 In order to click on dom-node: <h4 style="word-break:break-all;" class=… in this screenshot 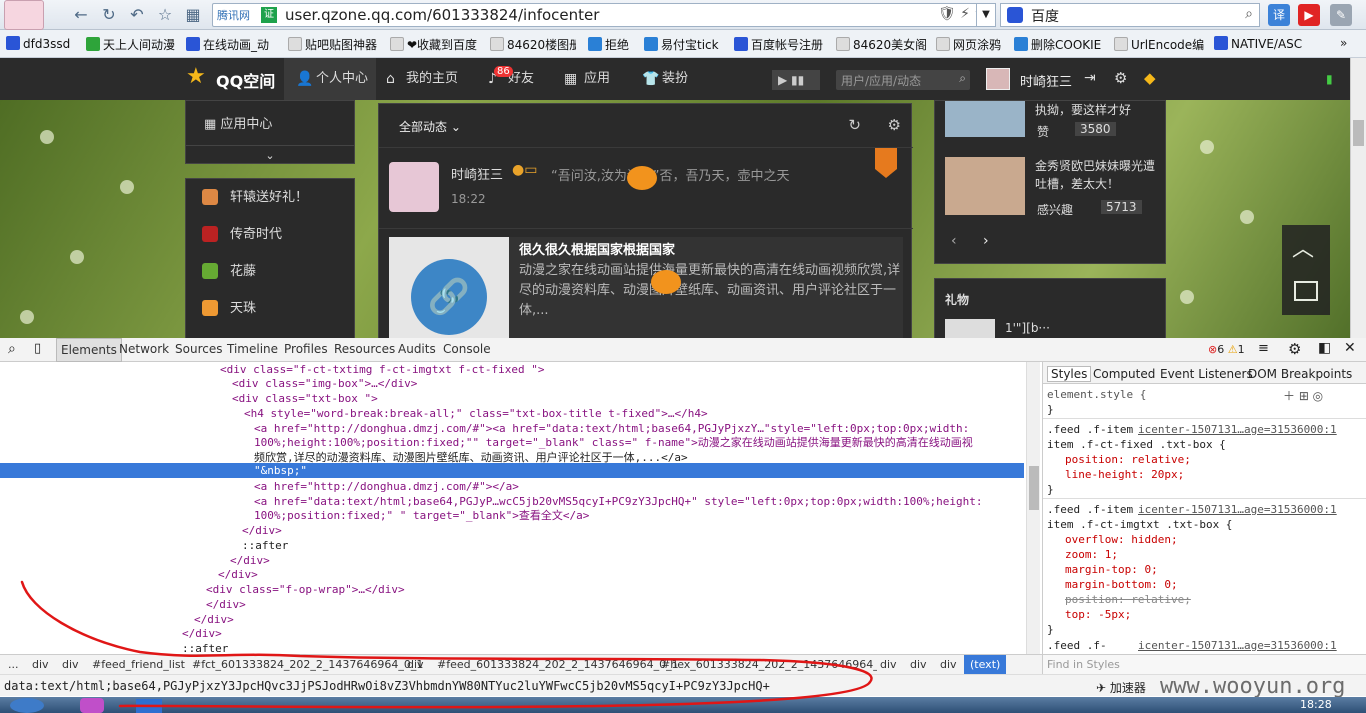, I will do `click(476, 413)`.